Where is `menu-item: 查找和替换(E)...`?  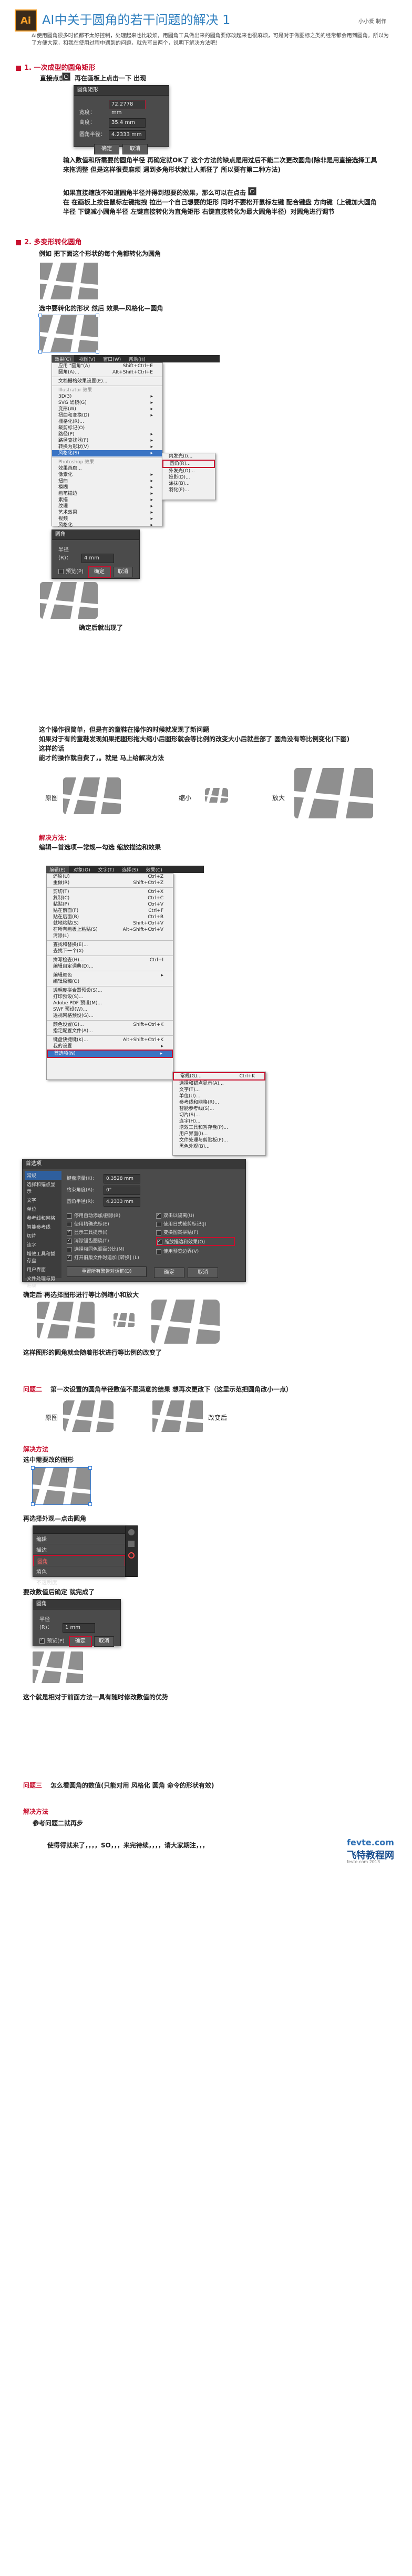
menu-item: 查找和替换(E)... is located at coordinates (110, 945).